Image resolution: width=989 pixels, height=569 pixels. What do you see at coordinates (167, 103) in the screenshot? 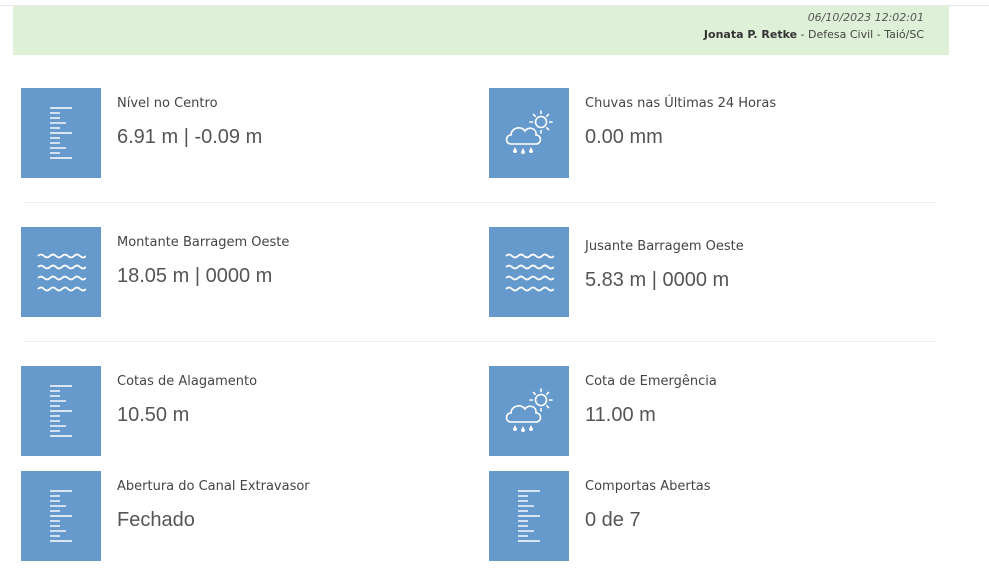
I see `card-label: Nível no Centro` at bounding box center [167, 103].